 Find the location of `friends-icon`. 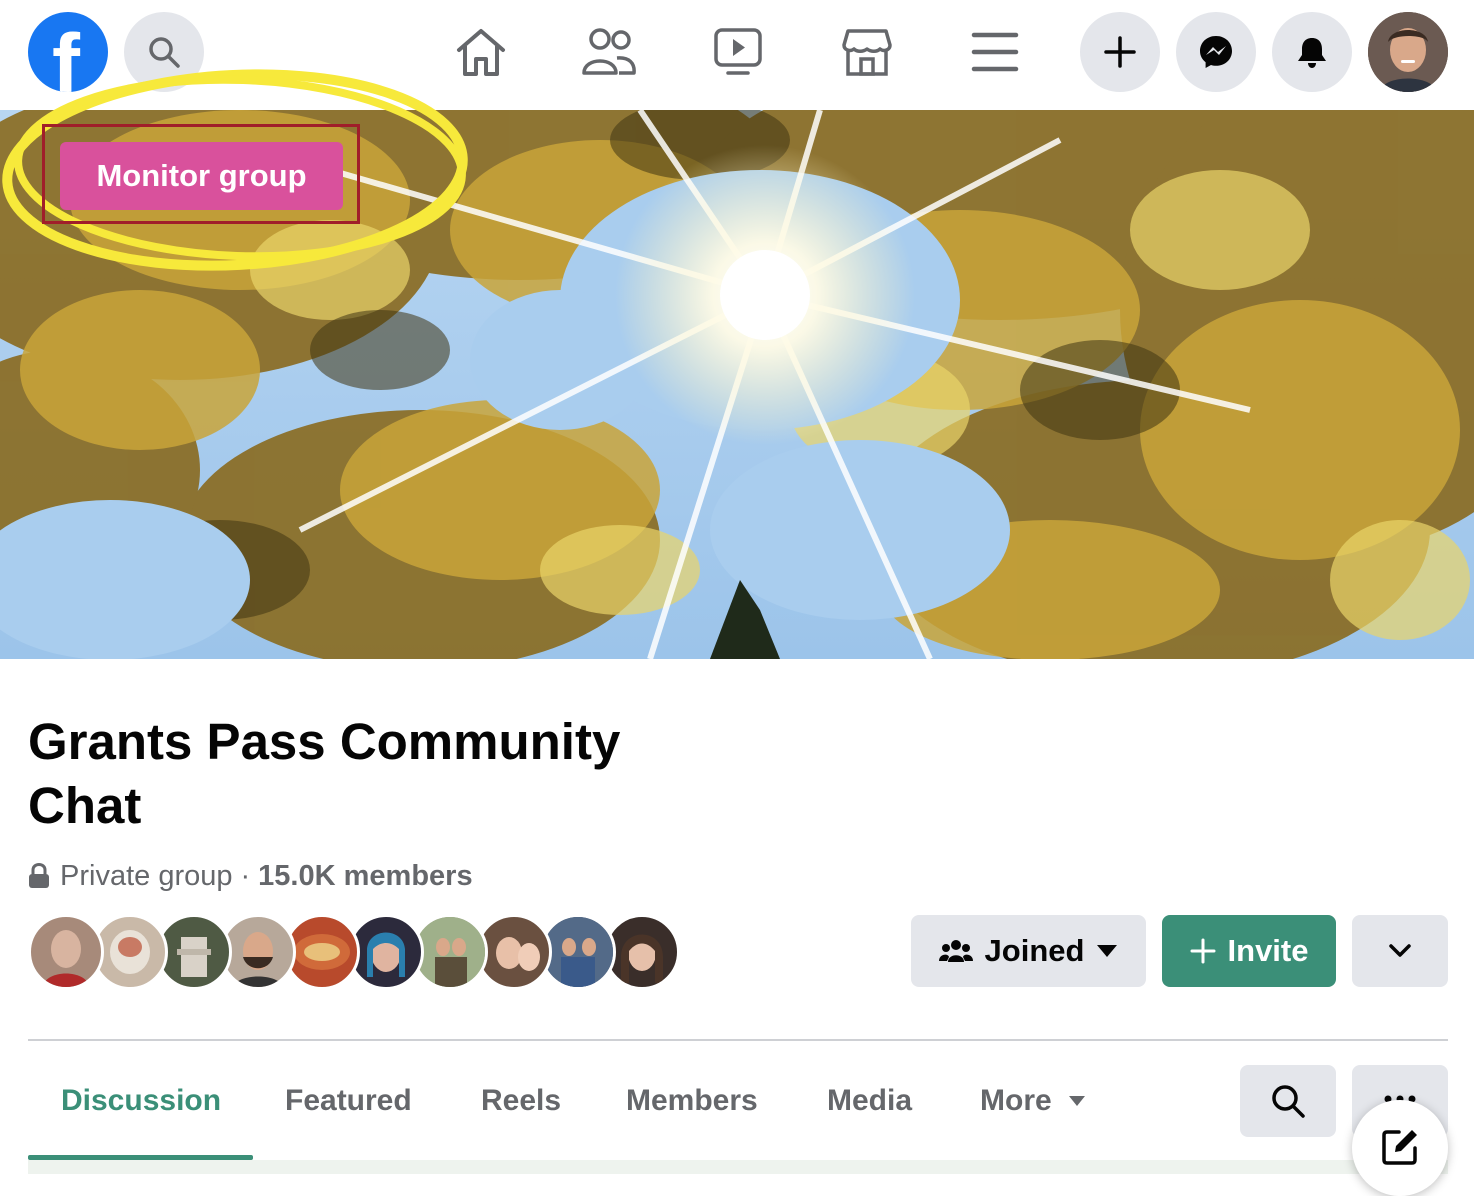

friends-icon is located at coordinates (609, 51).